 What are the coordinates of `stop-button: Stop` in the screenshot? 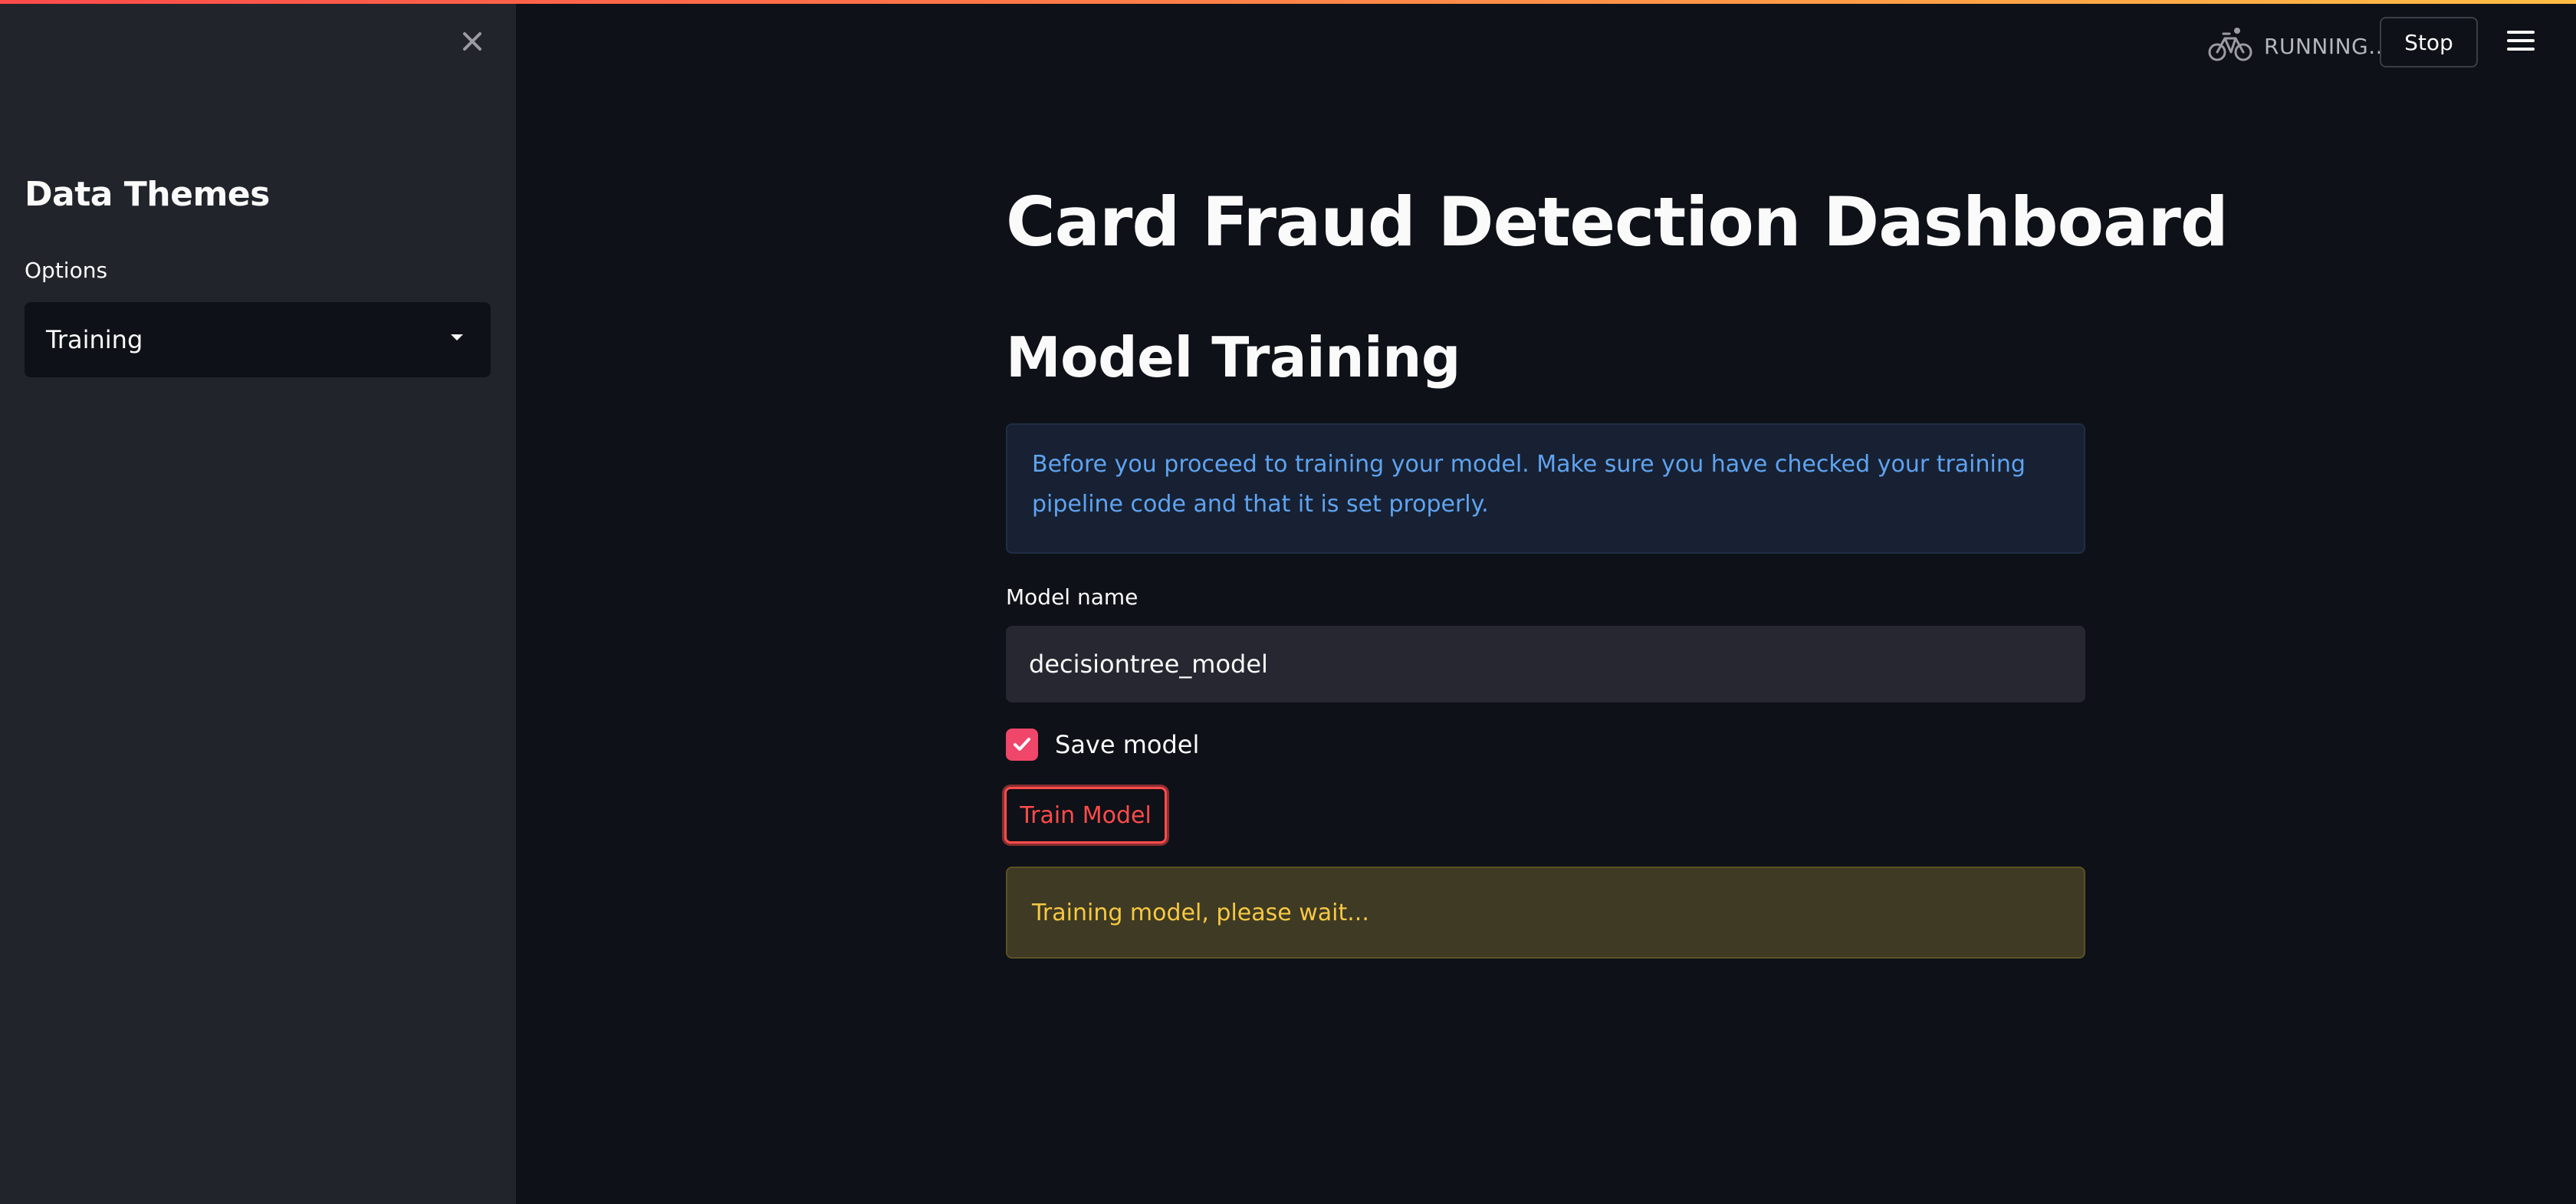 It's located at (2429, 42).